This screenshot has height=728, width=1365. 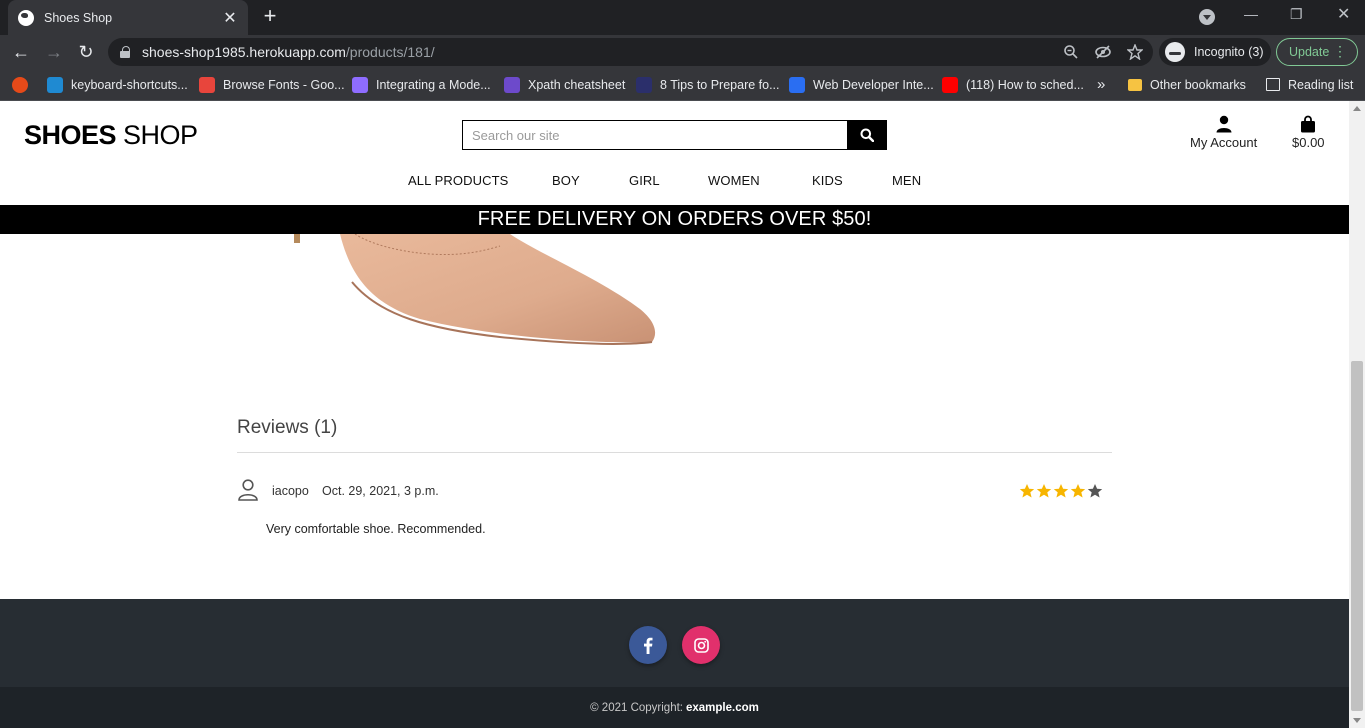 What do you see at coordinates (1095, 491) in the screenshot?
I see `star-empty-icon` at bounding box center [1095, 491].